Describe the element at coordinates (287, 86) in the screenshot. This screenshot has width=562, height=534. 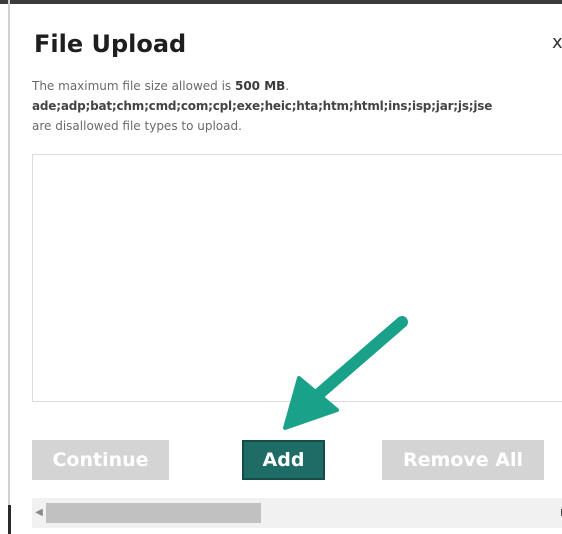
I see `max-size-suffix: .` at that location.